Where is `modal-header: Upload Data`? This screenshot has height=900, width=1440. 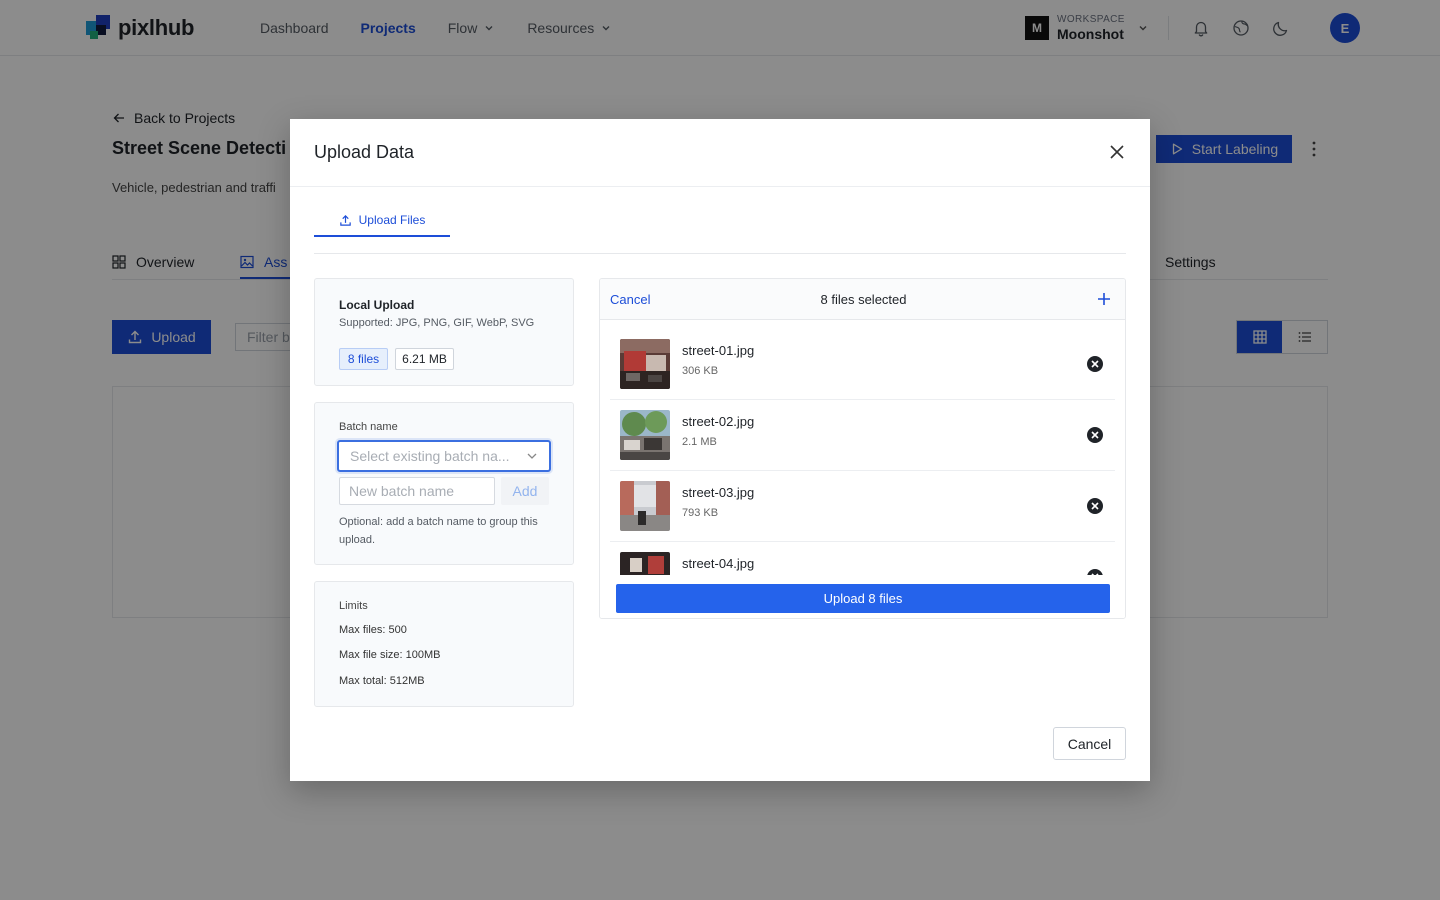
modal-header: Upload Data is located at coordinates (720, 153).